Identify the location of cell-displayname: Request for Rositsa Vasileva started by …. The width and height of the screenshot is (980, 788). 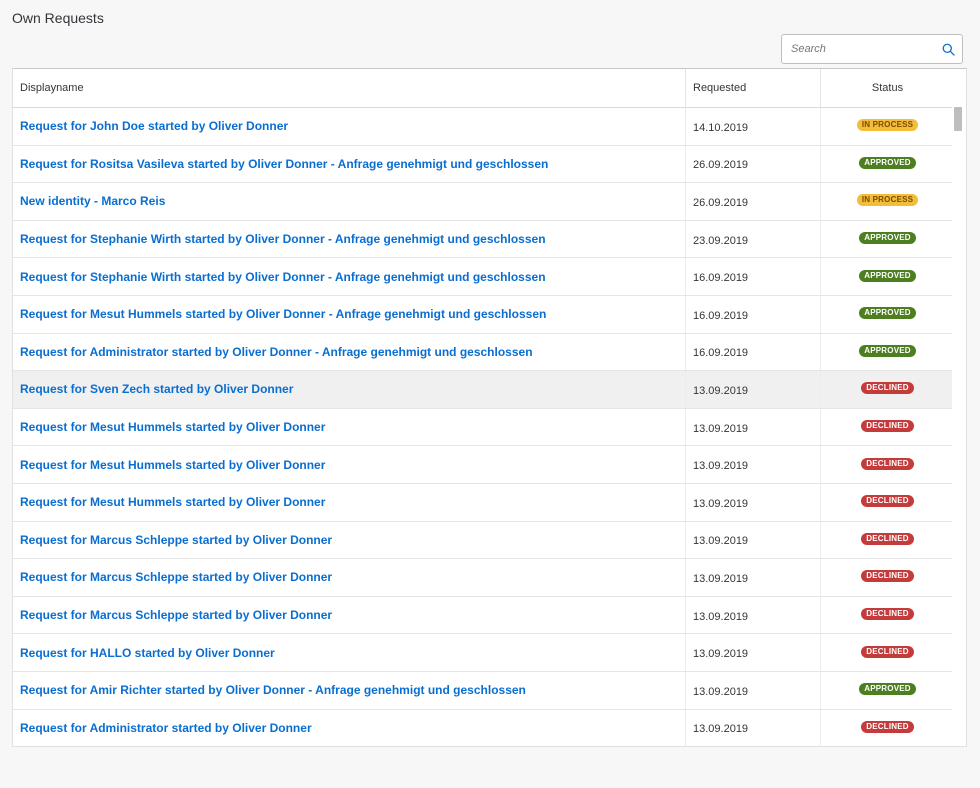
(349, 164).